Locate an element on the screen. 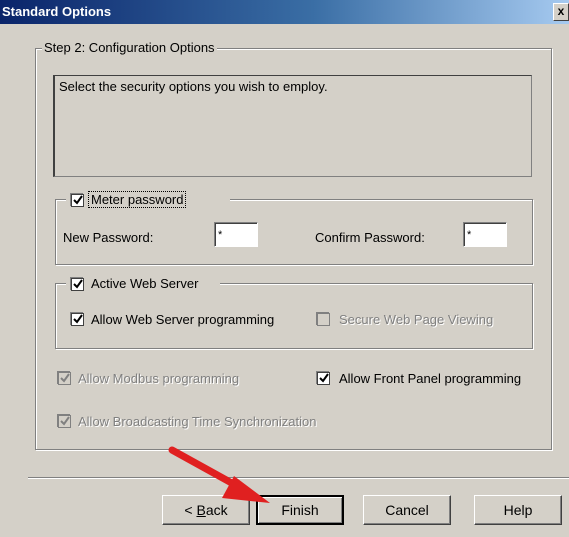 The width and height of the screenshot is (569, 537). confirm-password-input is located at coordinates (485, 234).